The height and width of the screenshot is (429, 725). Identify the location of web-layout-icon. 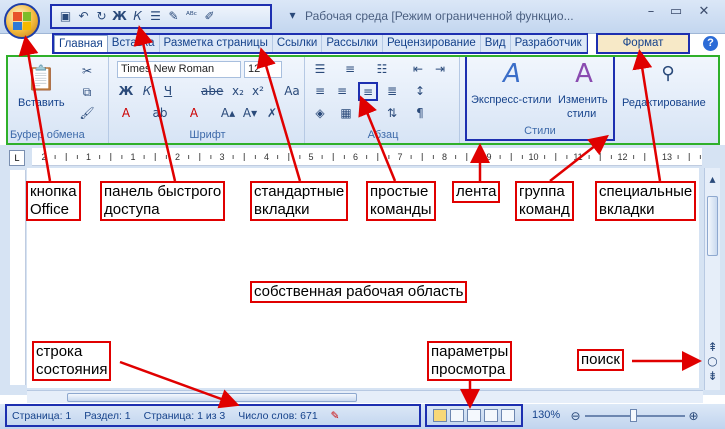
(473, 415).